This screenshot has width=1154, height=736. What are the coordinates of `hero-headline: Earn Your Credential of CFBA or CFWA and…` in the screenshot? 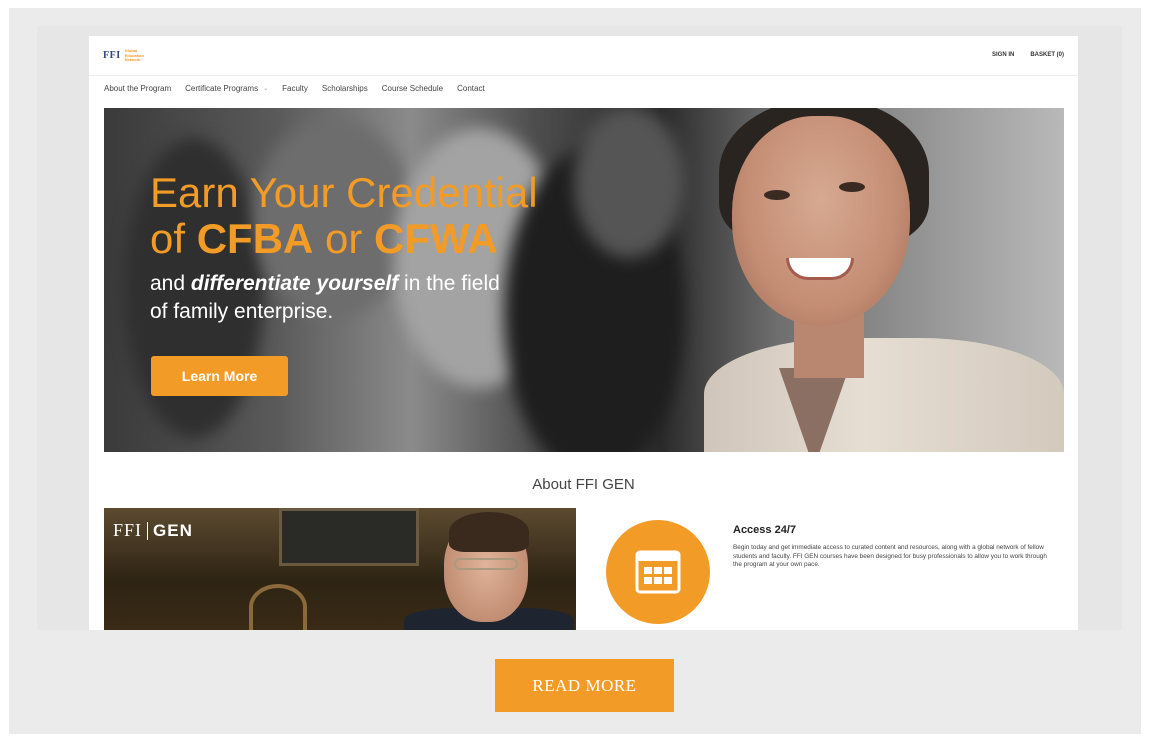 It's located at (344, 248).